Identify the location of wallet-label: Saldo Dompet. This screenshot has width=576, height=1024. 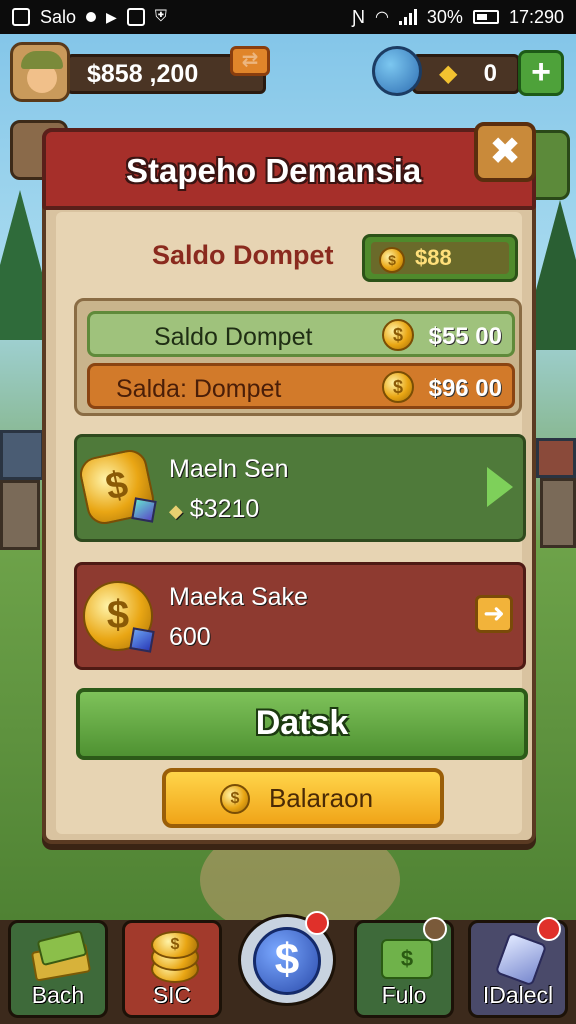
(243, 255).